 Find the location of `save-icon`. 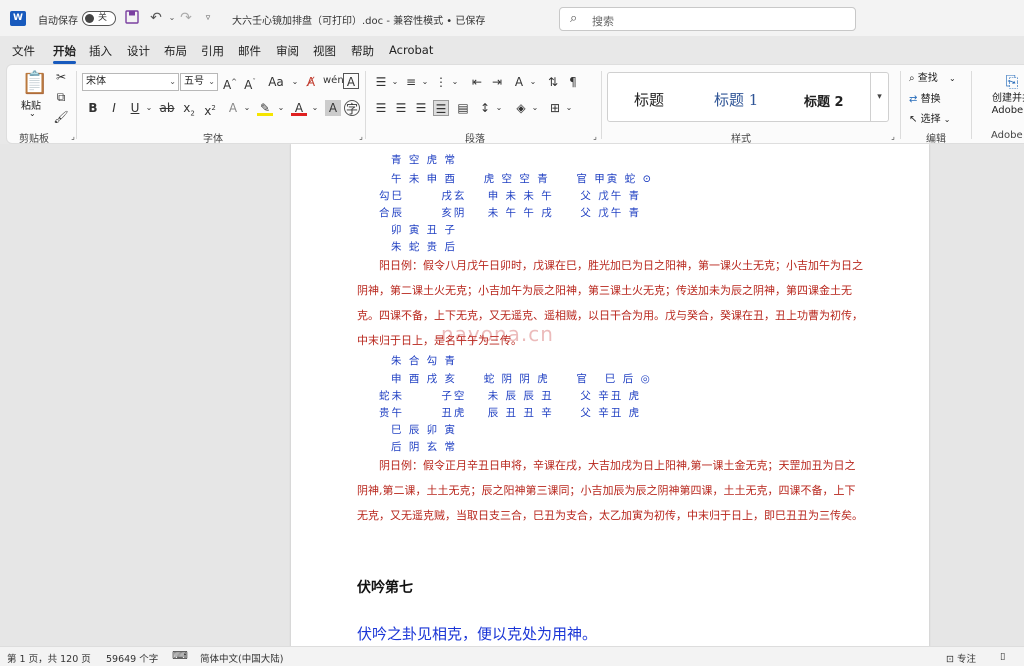

save-icon is located at coordinates (132, 18).